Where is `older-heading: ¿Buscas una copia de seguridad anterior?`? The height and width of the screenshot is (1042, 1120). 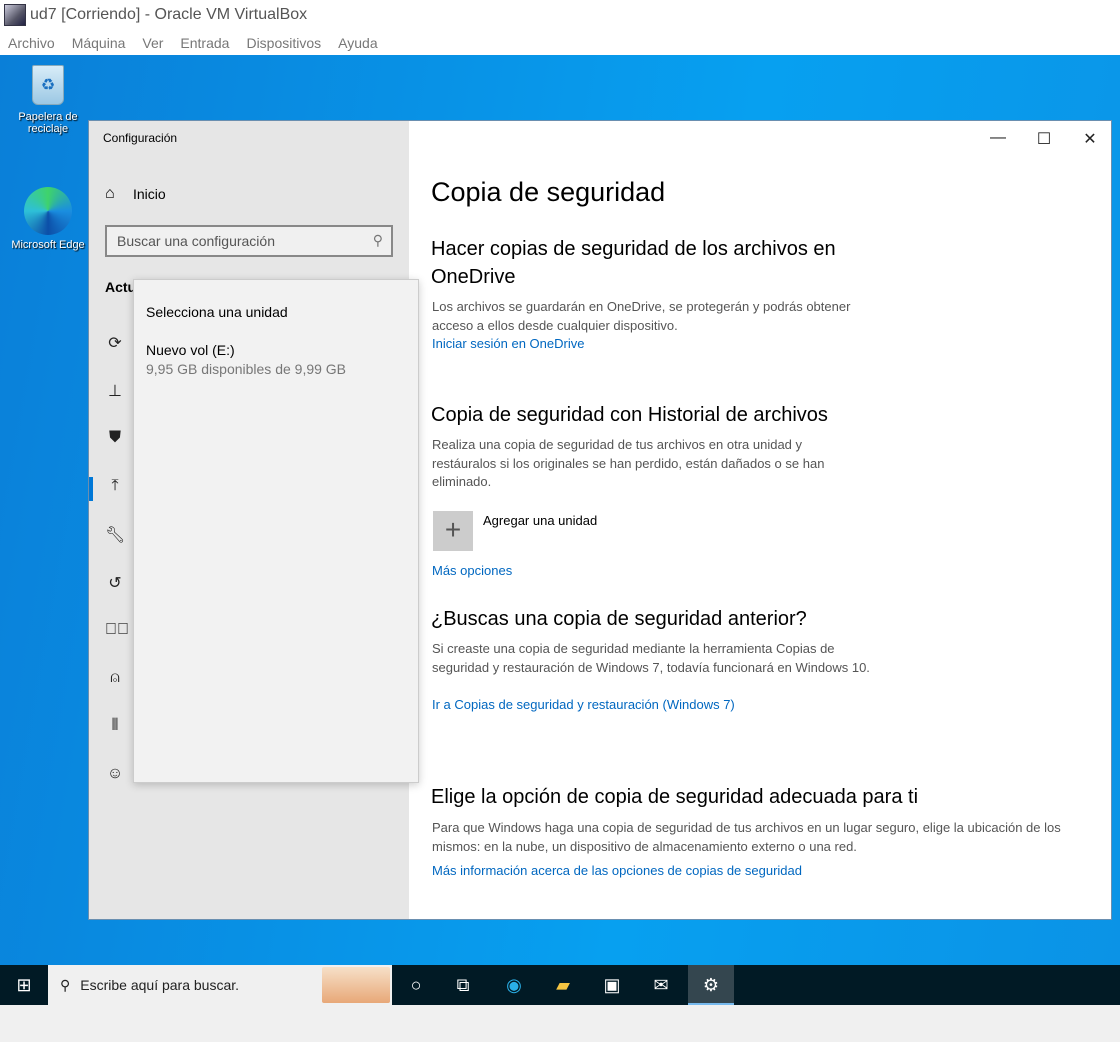
older-heading: ¿Buscas una copia de seguridad anterior? is located at coordinates (619, 619).